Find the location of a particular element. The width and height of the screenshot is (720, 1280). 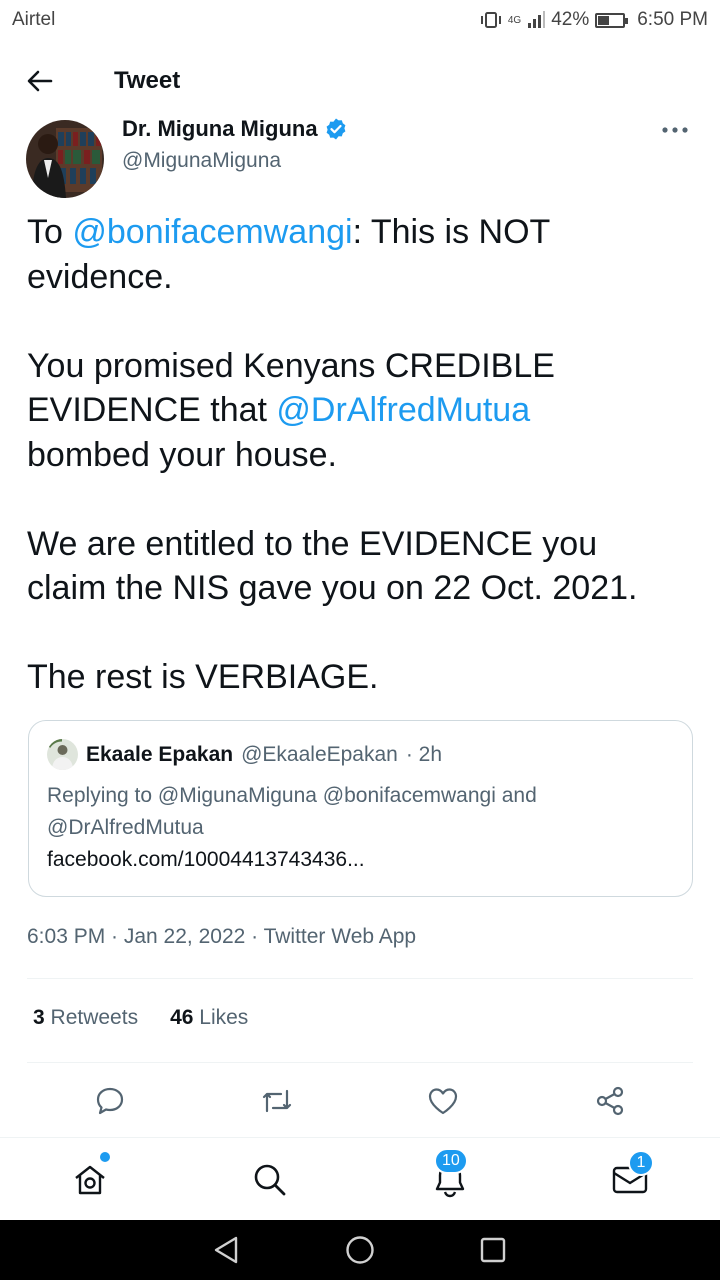

carrier-label: Airtel is located at coordinates (34, 19).